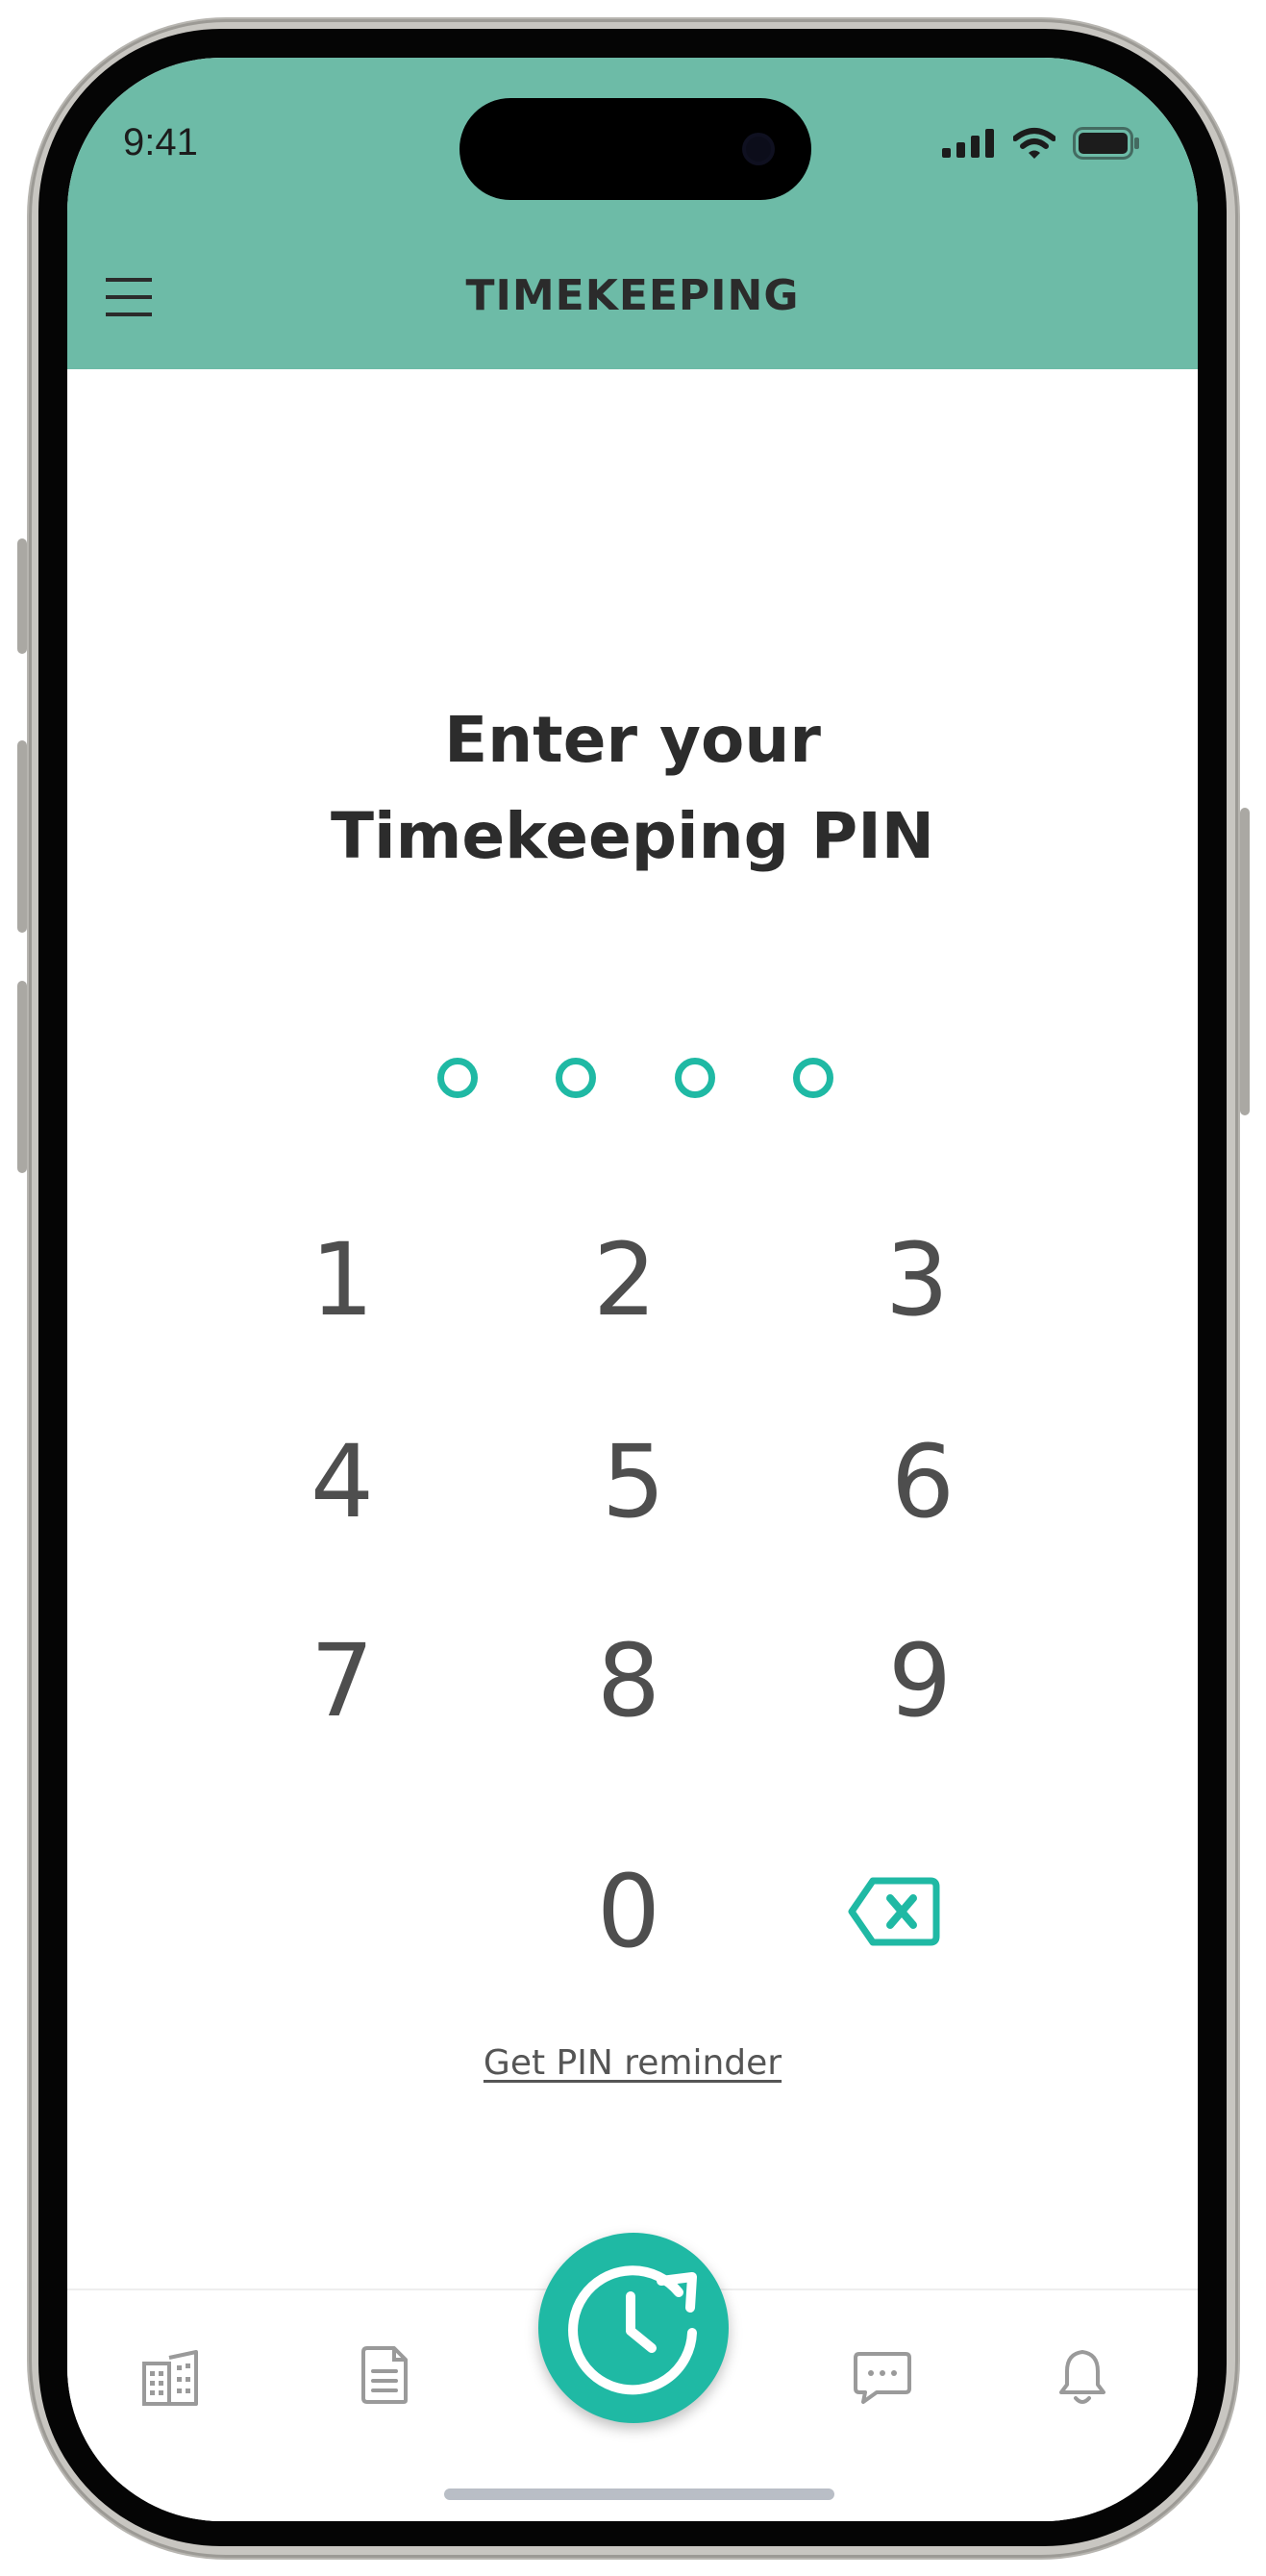 Image resolution: width=1266 pixels, height=2576 pixels. I want to click on battery-icon, so click(1106, 143).